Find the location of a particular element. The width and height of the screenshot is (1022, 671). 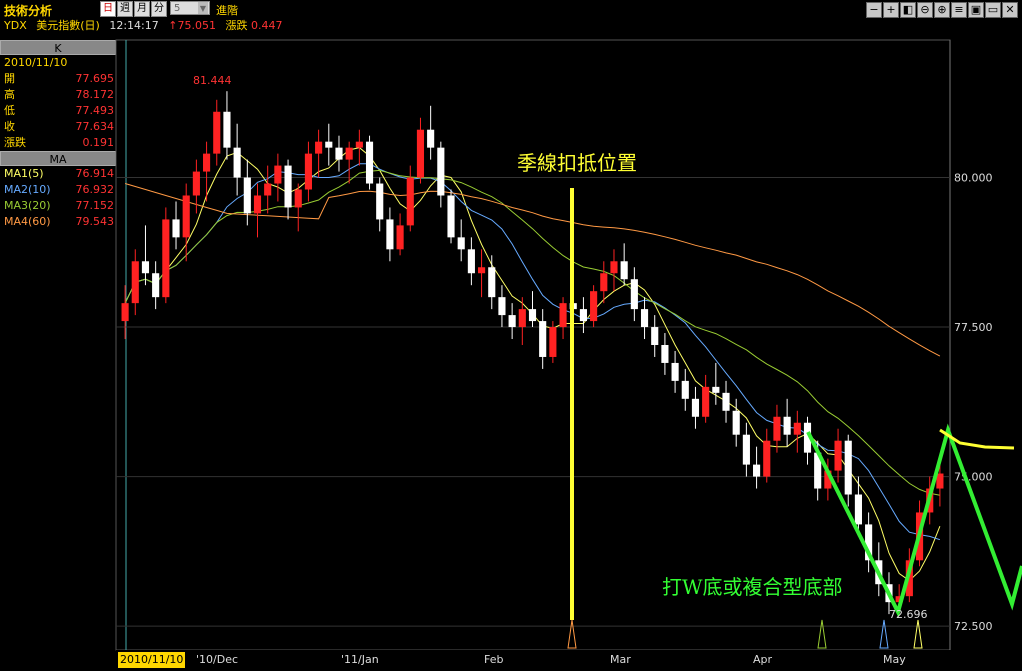

x-label-mar: Mar is located at coordinates (620, 659).